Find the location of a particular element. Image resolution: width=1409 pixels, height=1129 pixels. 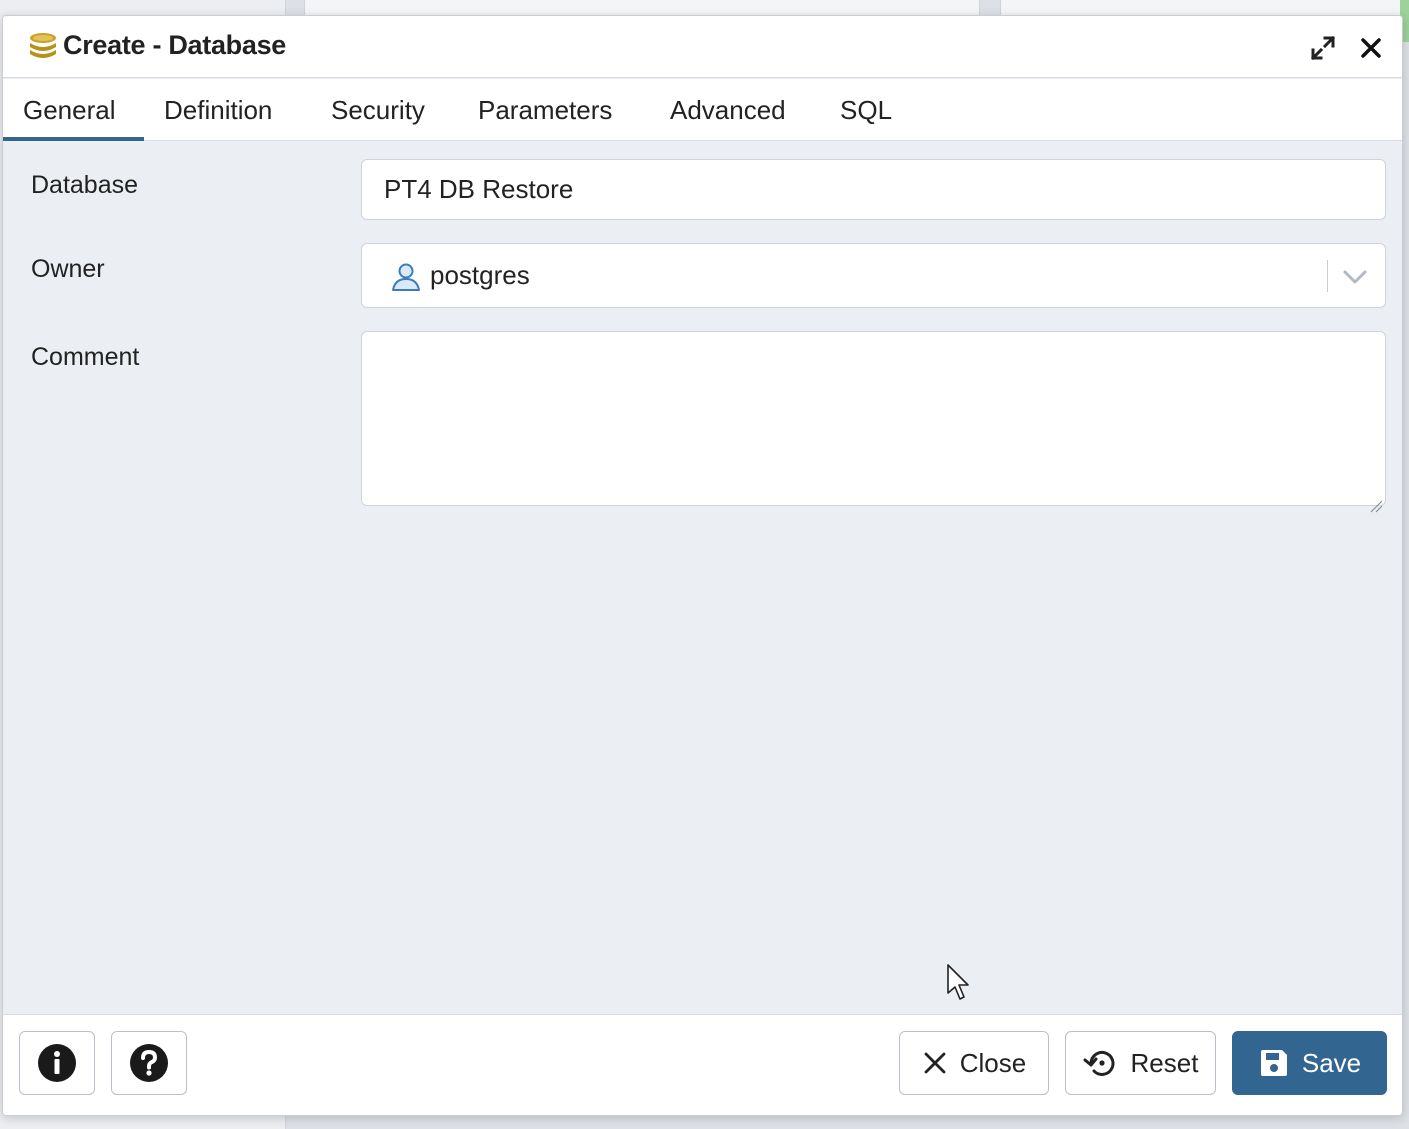

save-button-label: Save is located at coordinates (1331, 1062).